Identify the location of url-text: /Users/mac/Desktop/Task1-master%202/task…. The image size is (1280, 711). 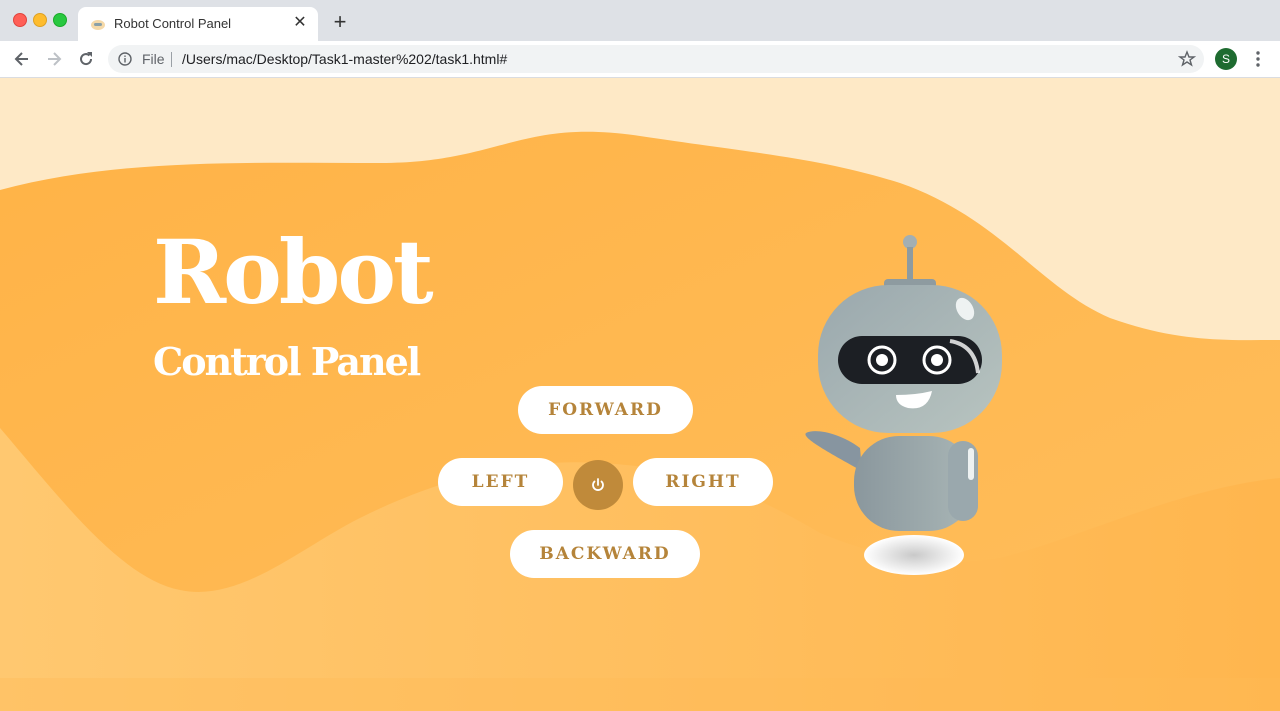
(344, 59).